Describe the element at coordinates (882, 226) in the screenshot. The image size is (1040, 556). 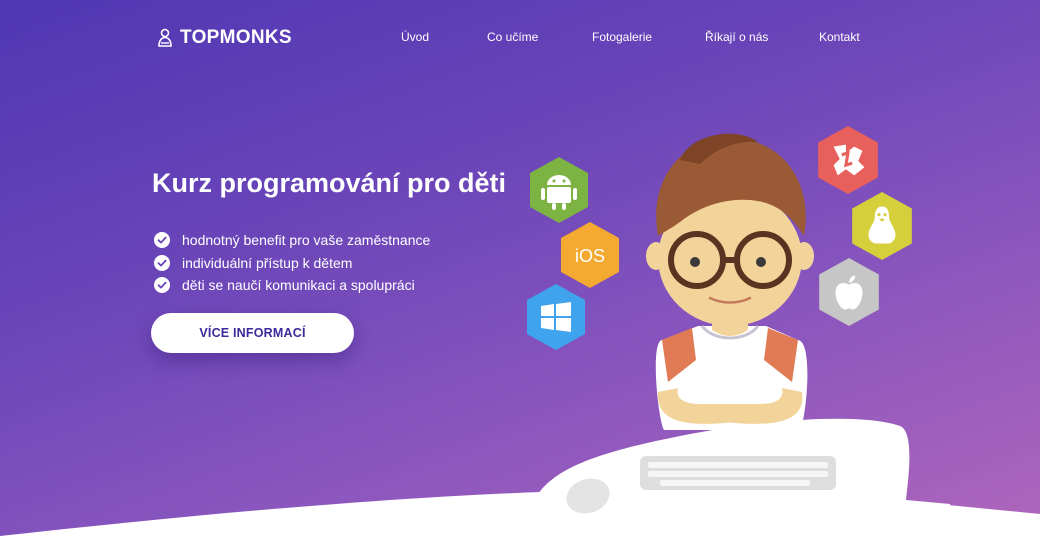
I see `linux-icon` at that location.